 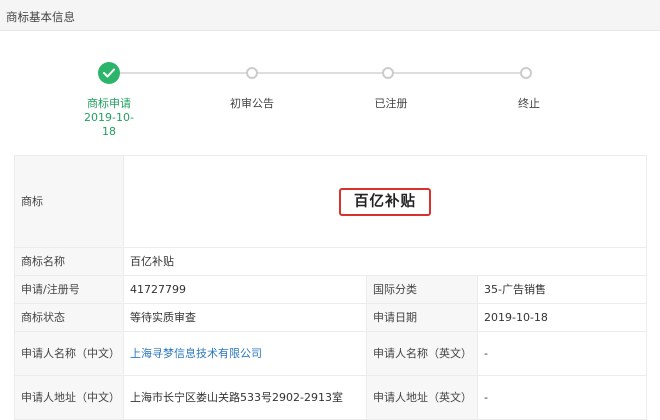 I want to click on step-complete-check-icon, so click(x=109, y=73).